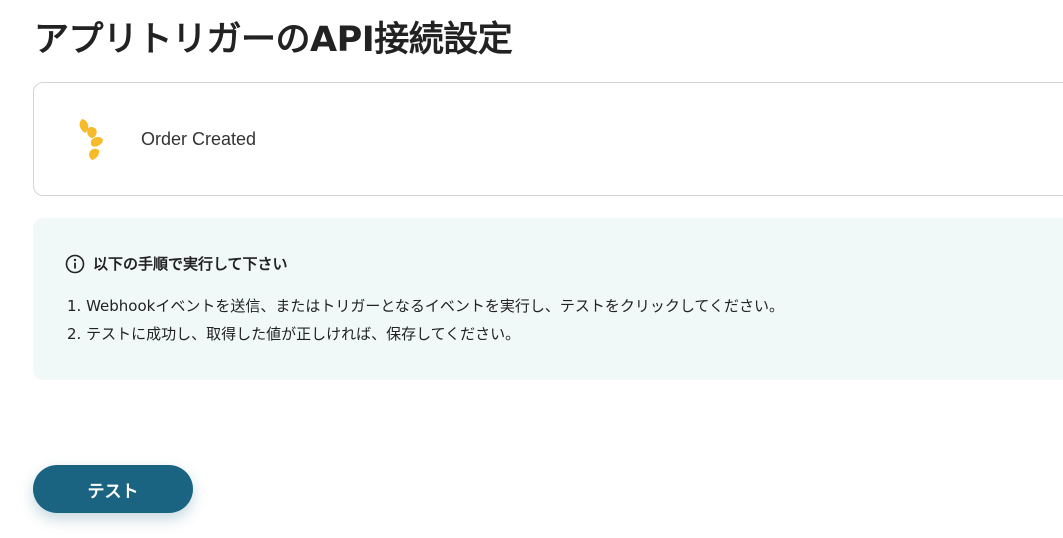  I want to click on info-icon, so click(75, 264).